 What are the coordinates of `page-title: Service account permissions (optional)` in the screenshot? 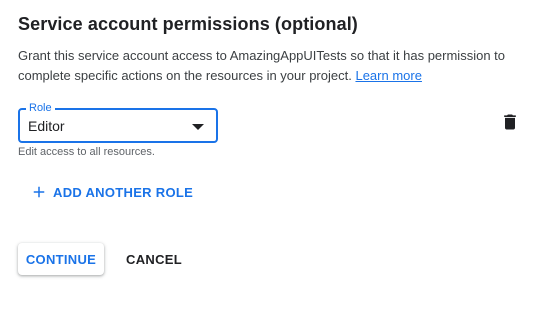 It's located at (188, 24).